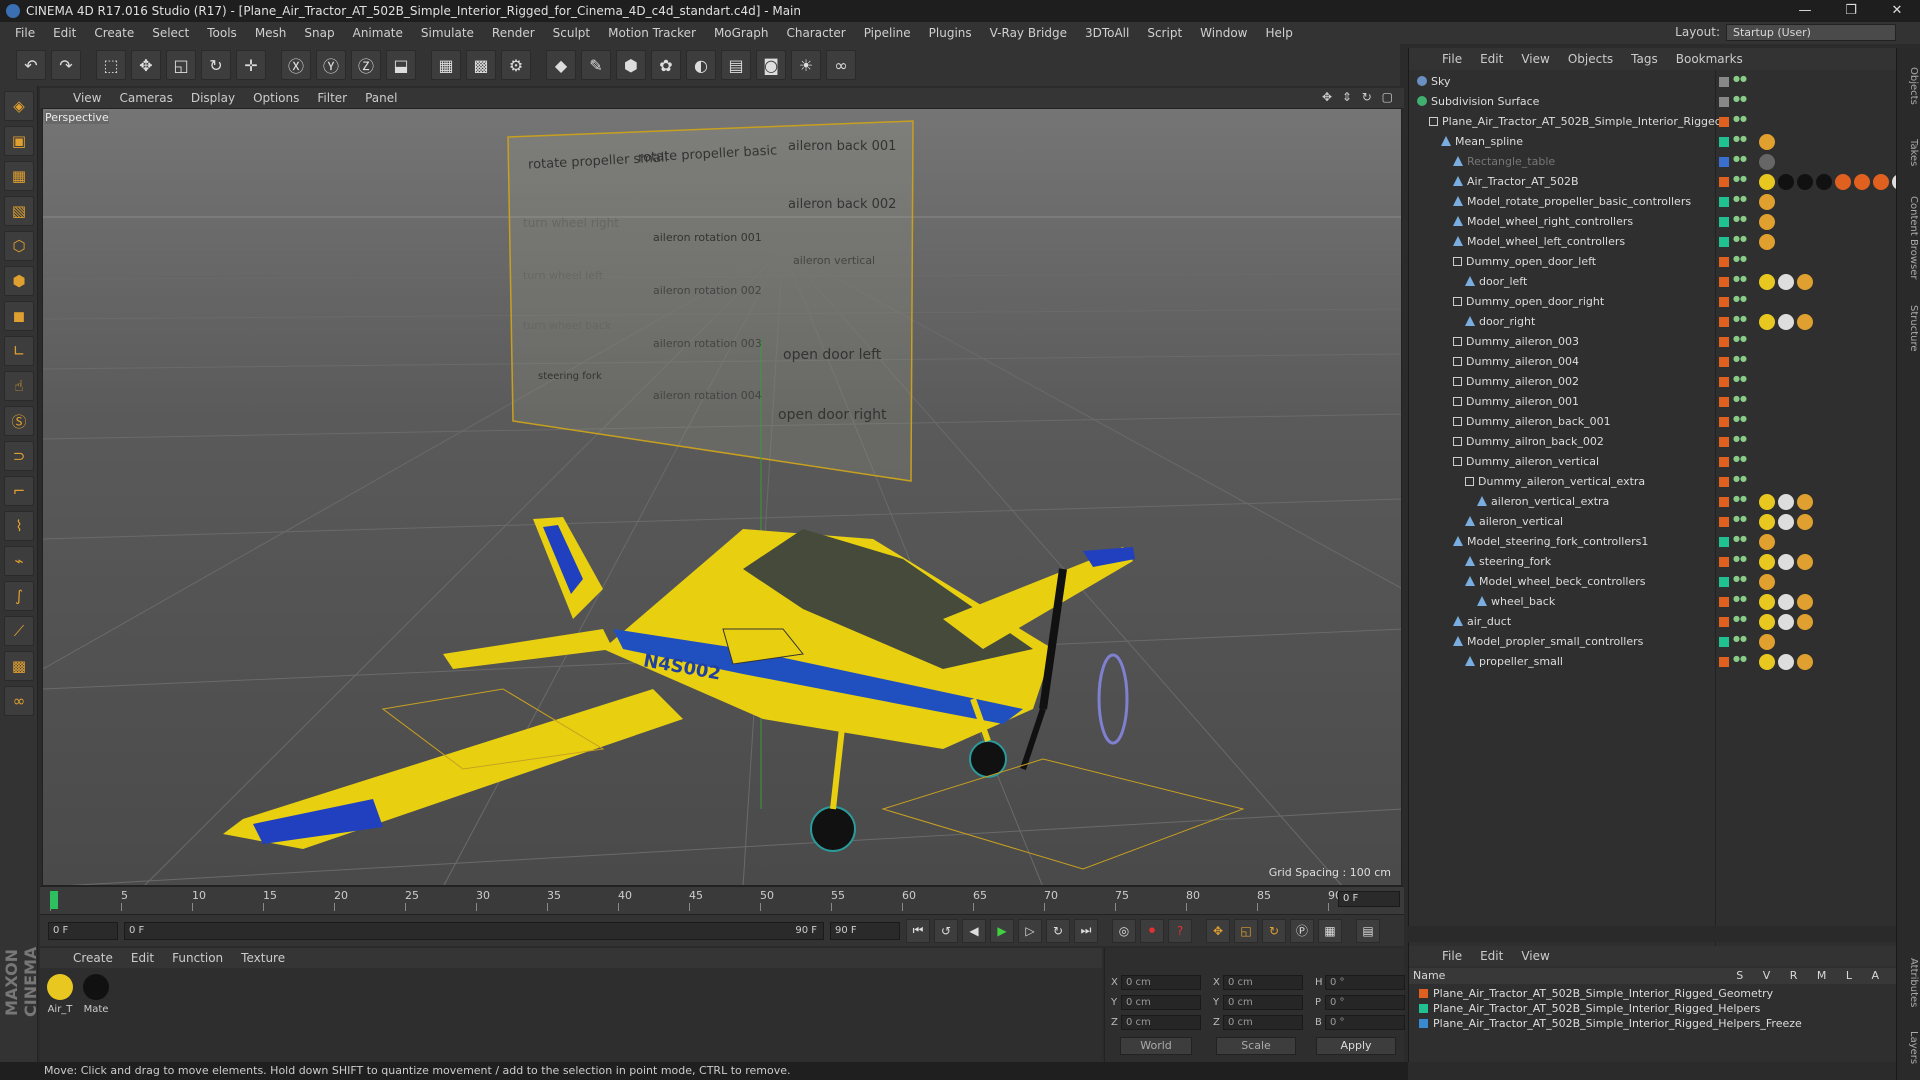 The image size is (1920, 1080). I want to click on paint-icon: ⌁, so click(19, 561).